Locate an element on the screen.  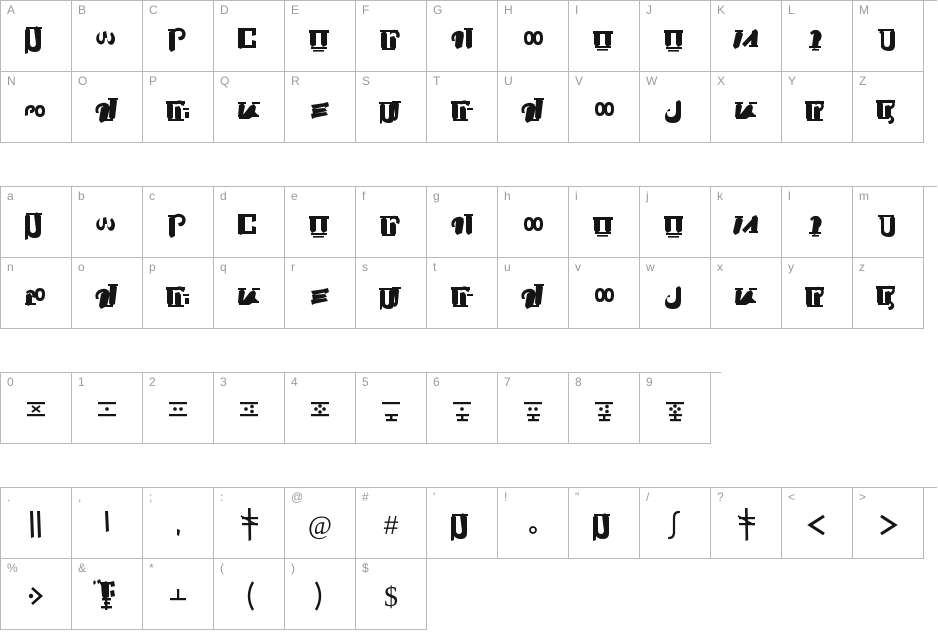
glyph-cell: F is located at coordinates (391, 36).